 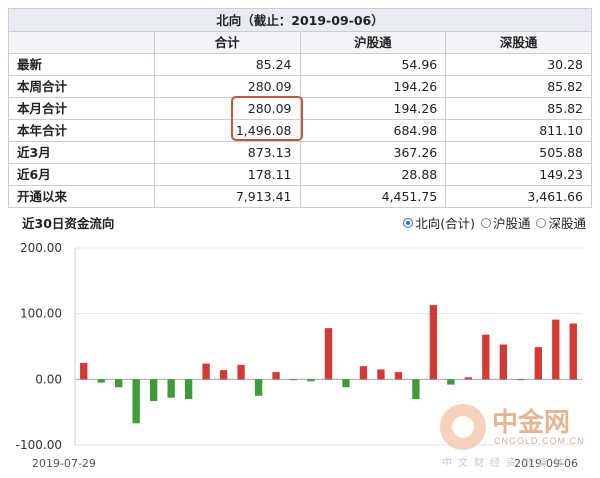 I want to click on radio-selected-icon, so click(x=408, y=222).